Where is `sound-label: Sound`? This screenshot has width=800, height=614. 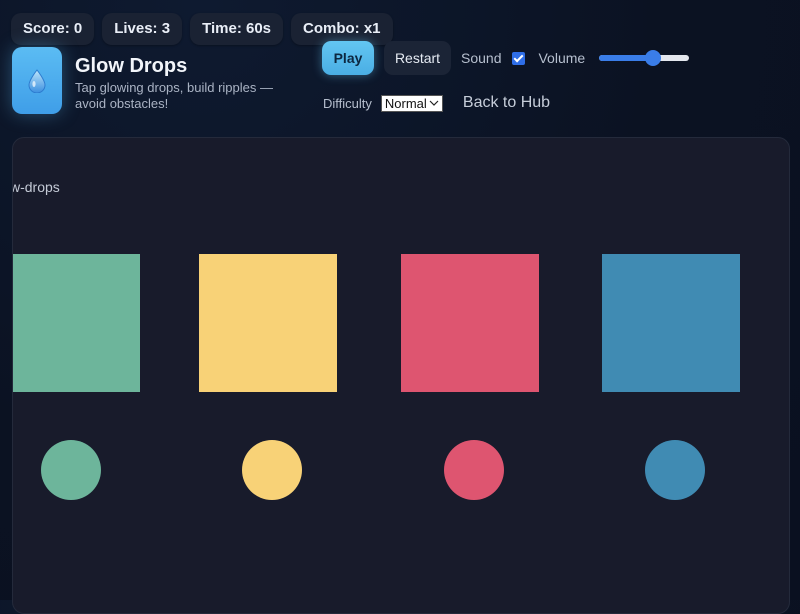 sound-label: Sound is located at coordinates (481, 58).